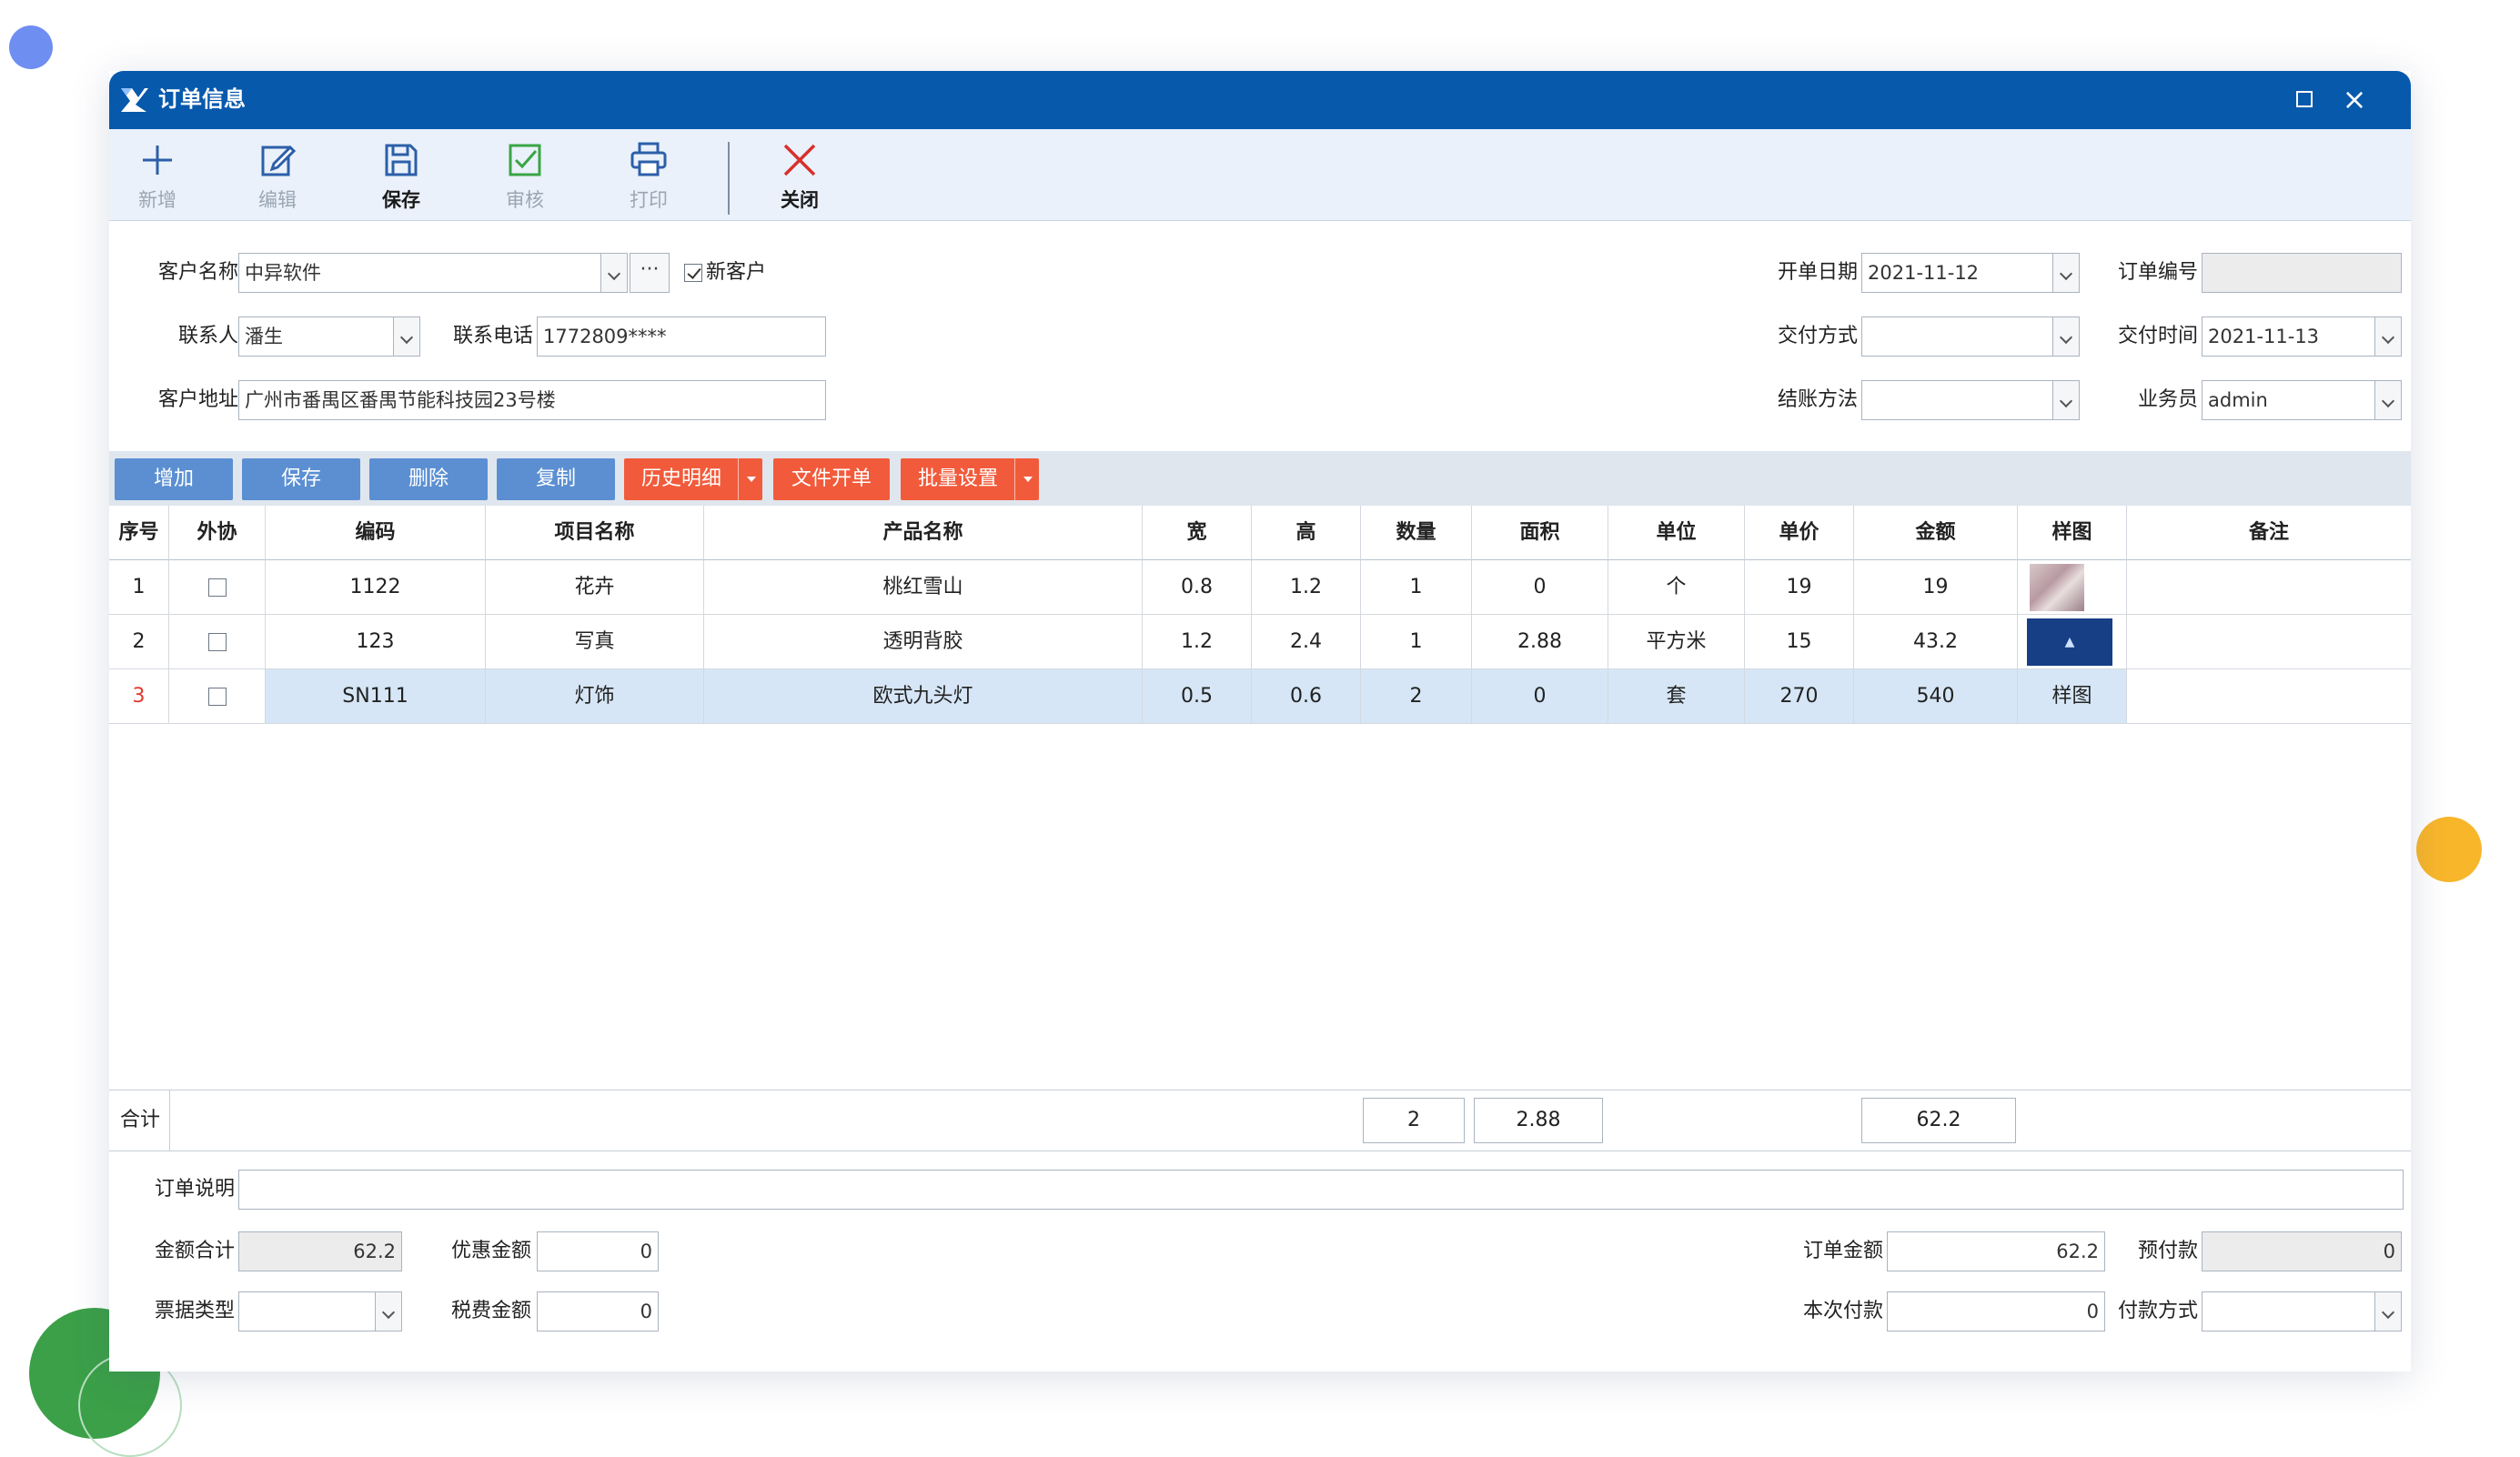 The width and height of the screenshot is (2520, 1457). What do you see at coordinates (595, 533) in the screenshot?
I see `col-header: 项目名称` at bounding box center [595, 533].